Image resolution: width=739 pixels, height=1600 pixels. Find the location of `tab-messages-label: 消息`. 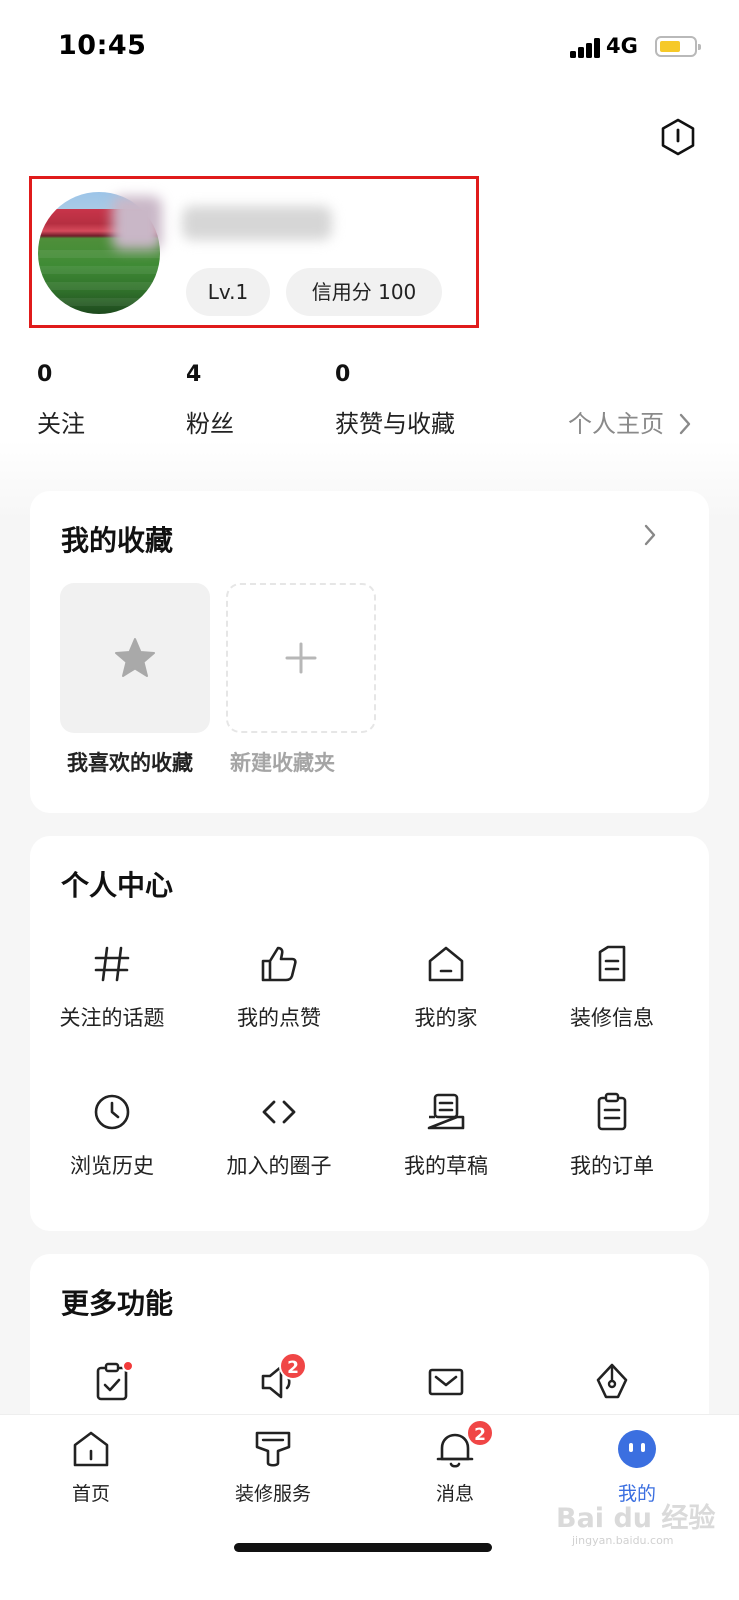

tab-messages-label: 消息 is located at coordinates (454, 1494).